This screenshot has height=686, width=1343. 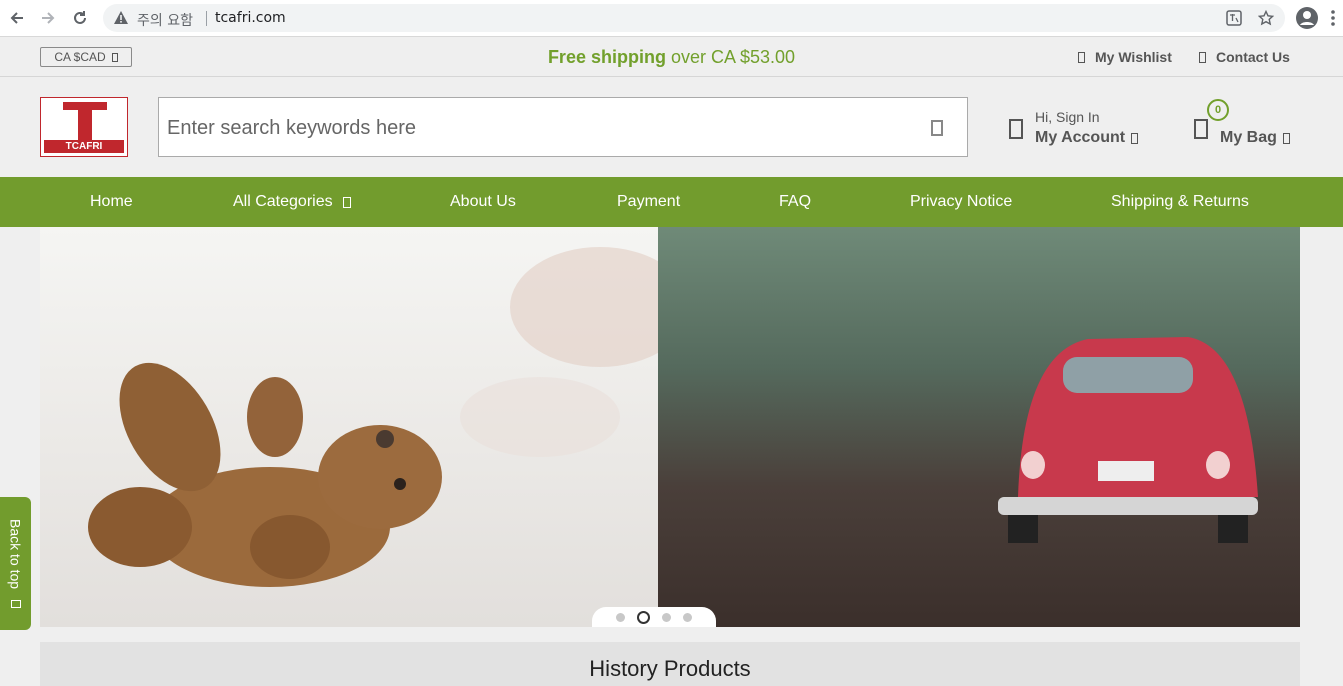 I want to click on profile-icon, so click(x=1307, y=18).